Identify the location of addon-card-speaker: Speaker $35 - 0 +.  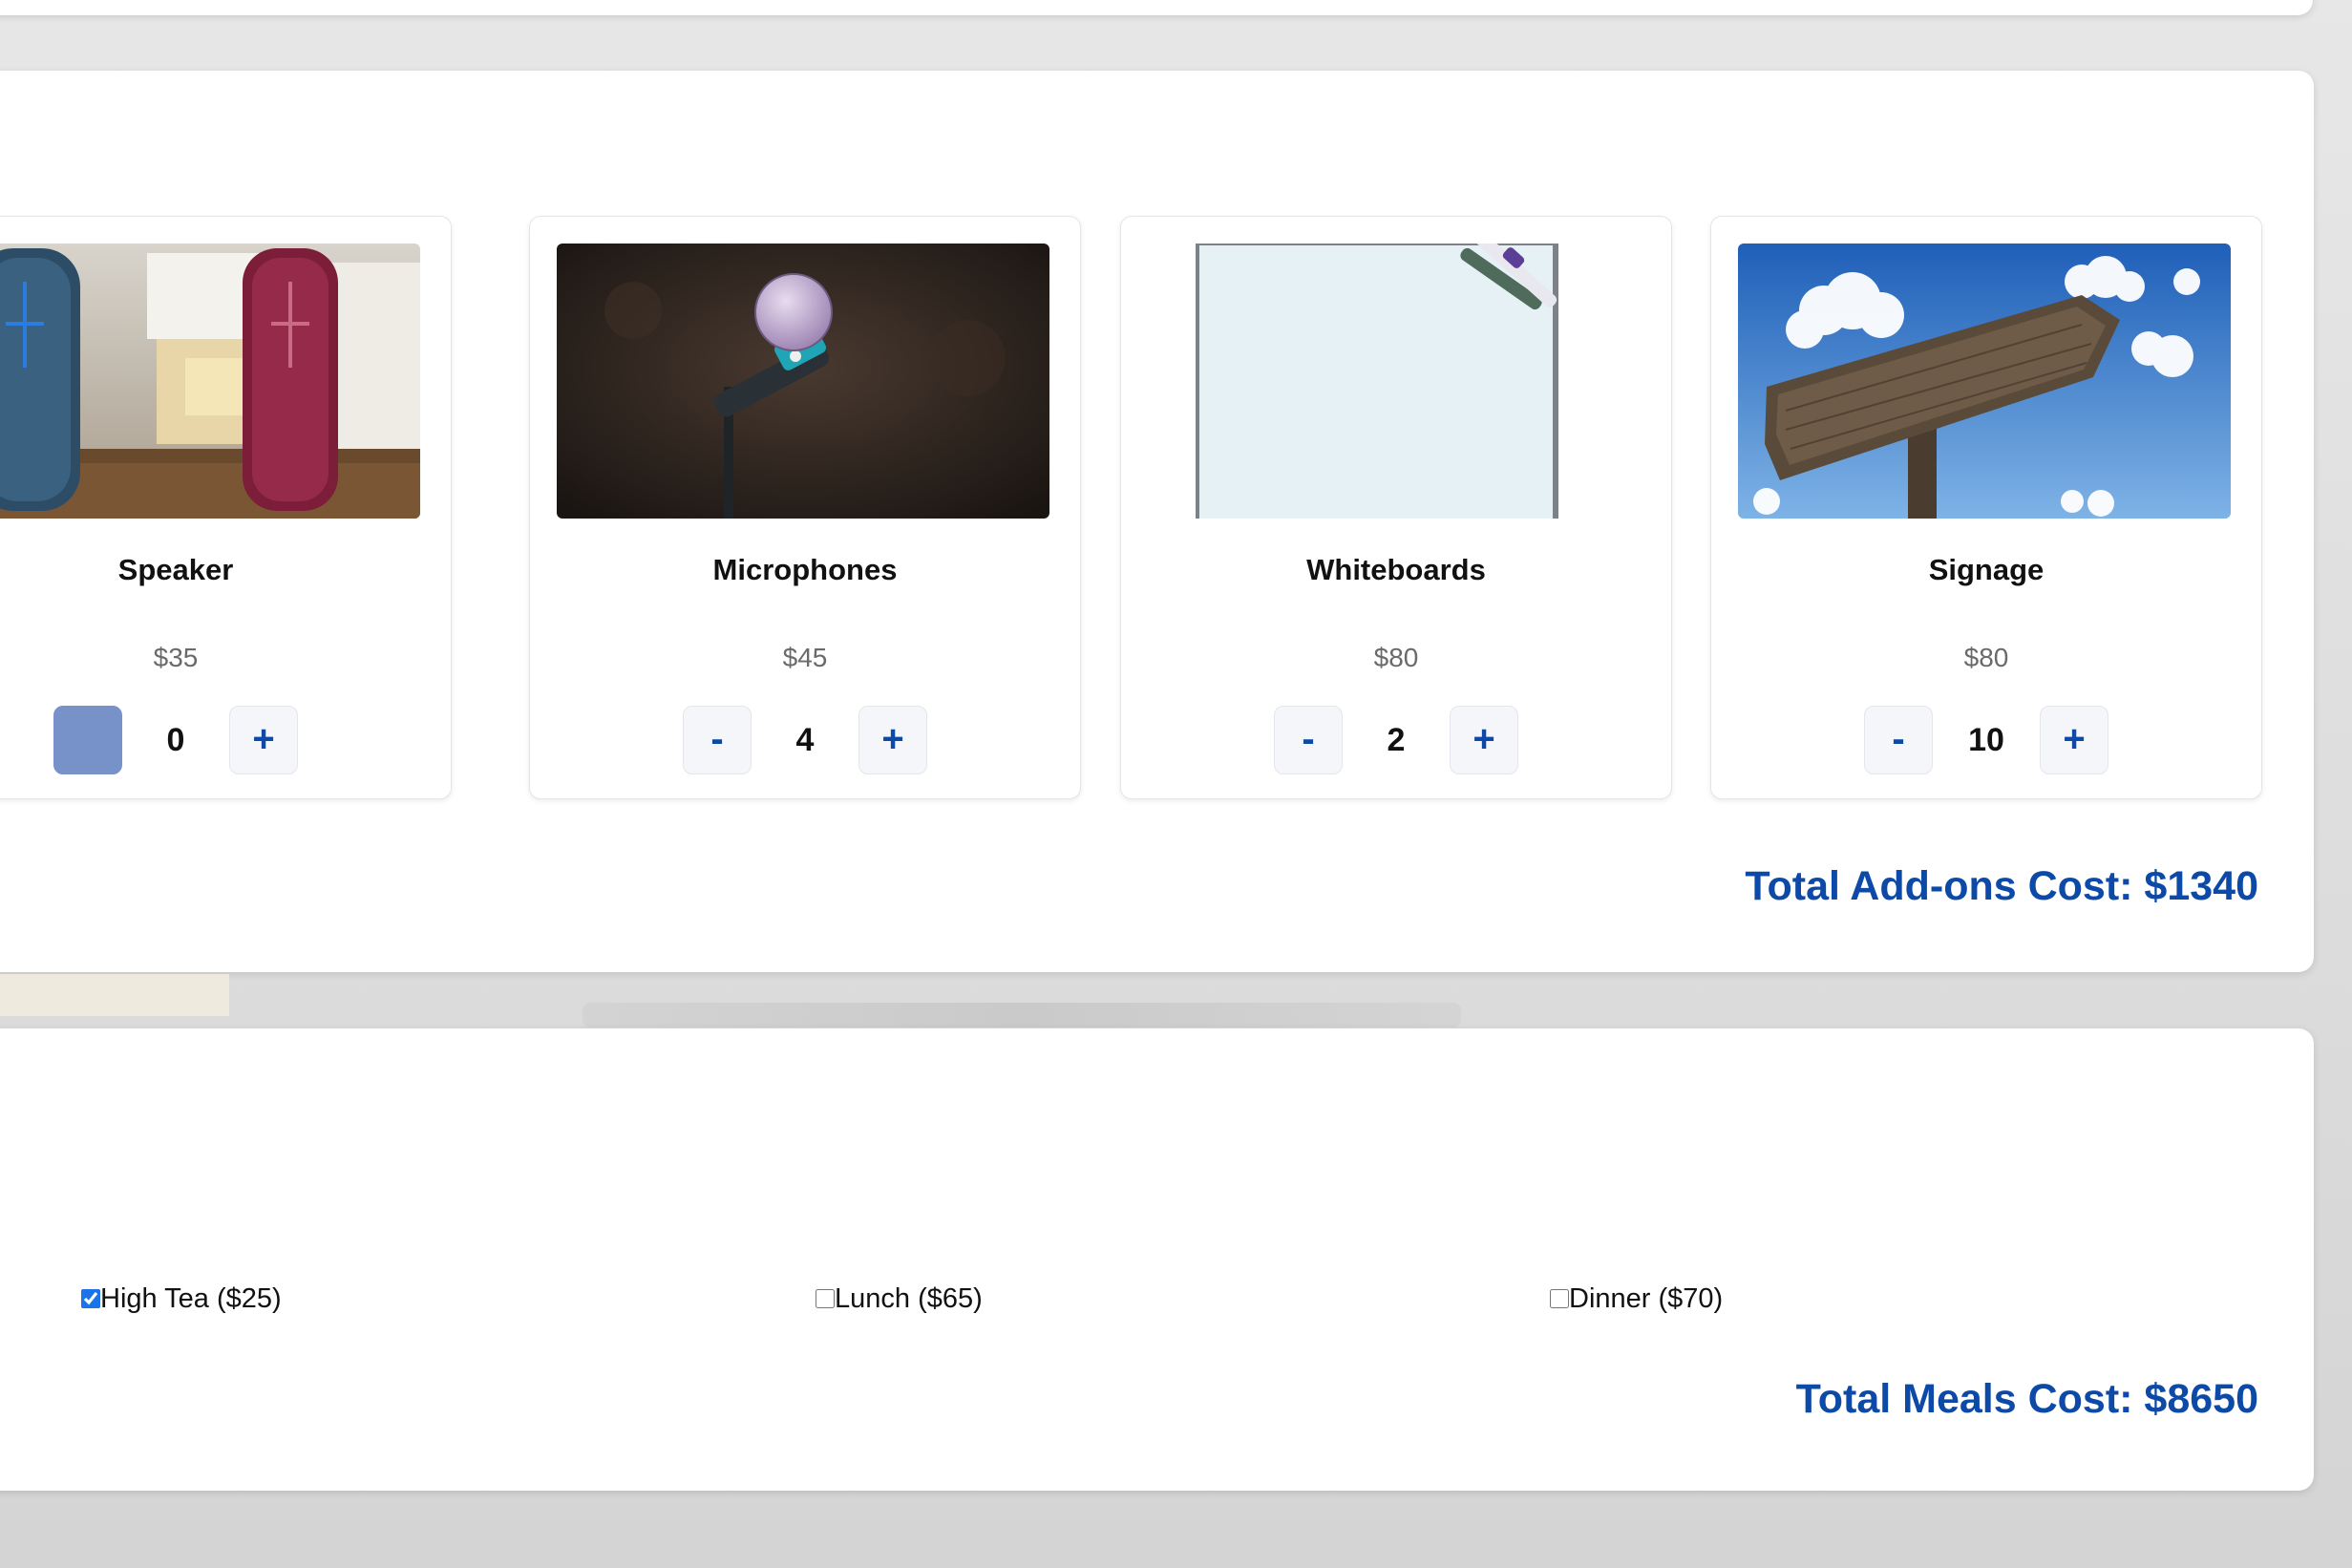
(226, 507).